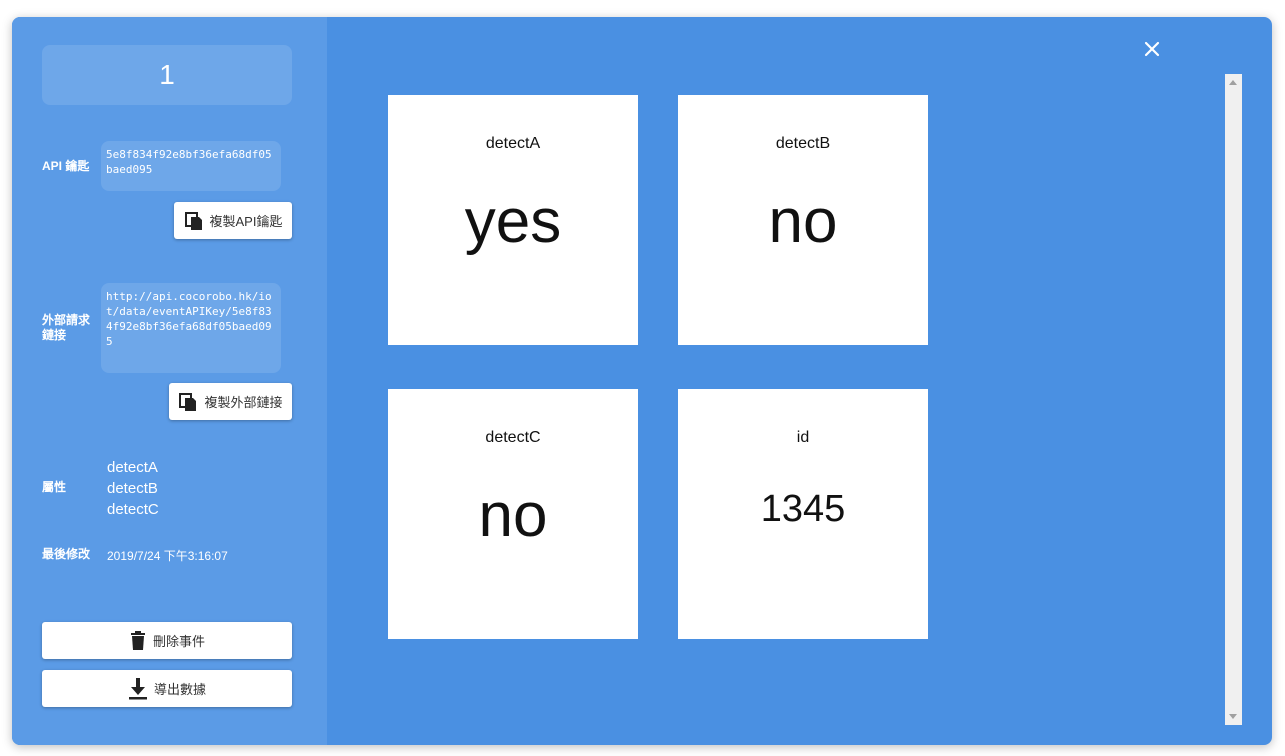 The width and height of the screenshot is (1285, 756). I want to click on attribute-item: detectB, so click(132, 488).